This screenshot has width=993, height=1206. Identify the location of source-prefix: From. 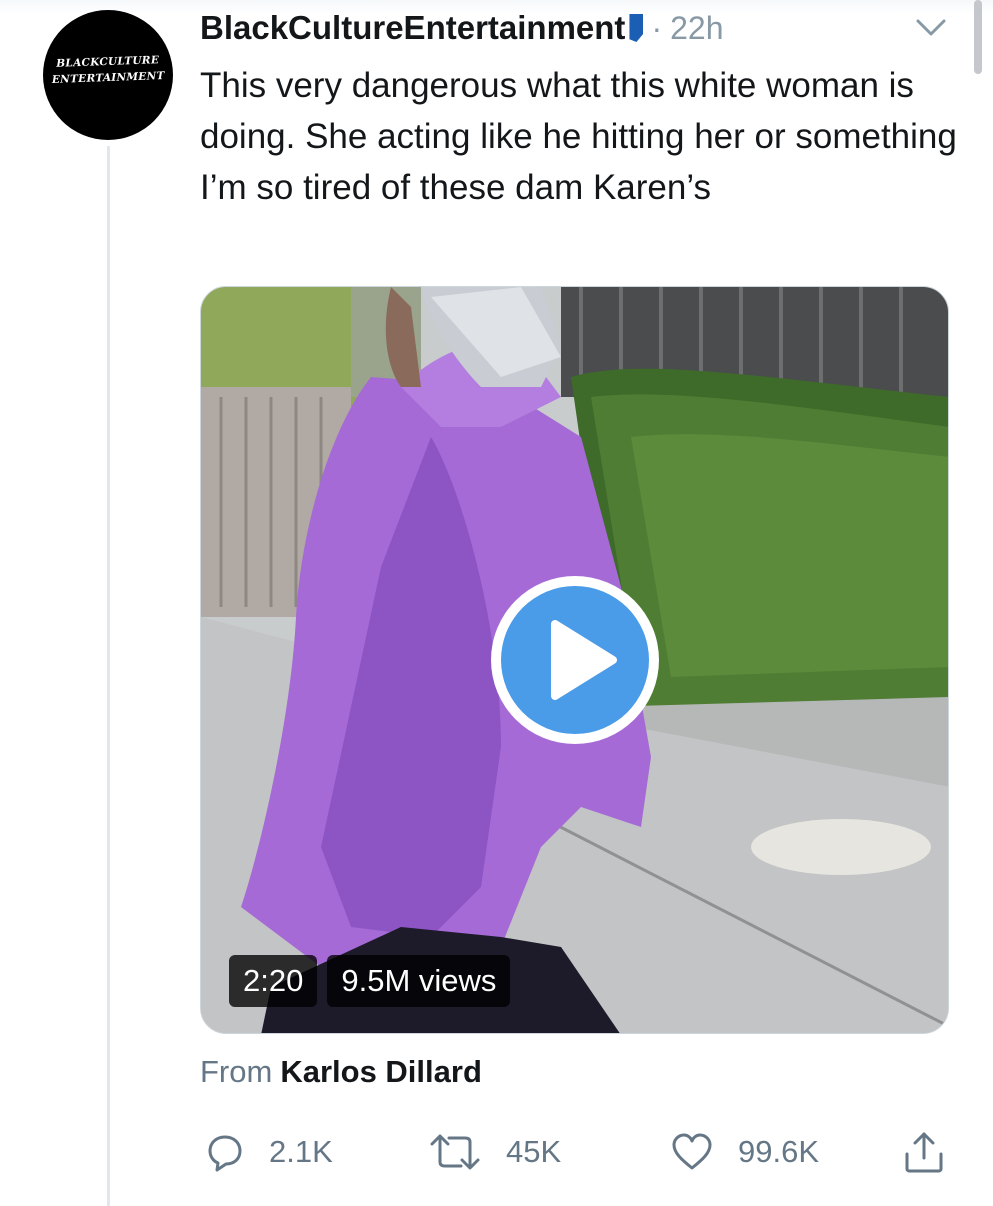
(236, 1071).